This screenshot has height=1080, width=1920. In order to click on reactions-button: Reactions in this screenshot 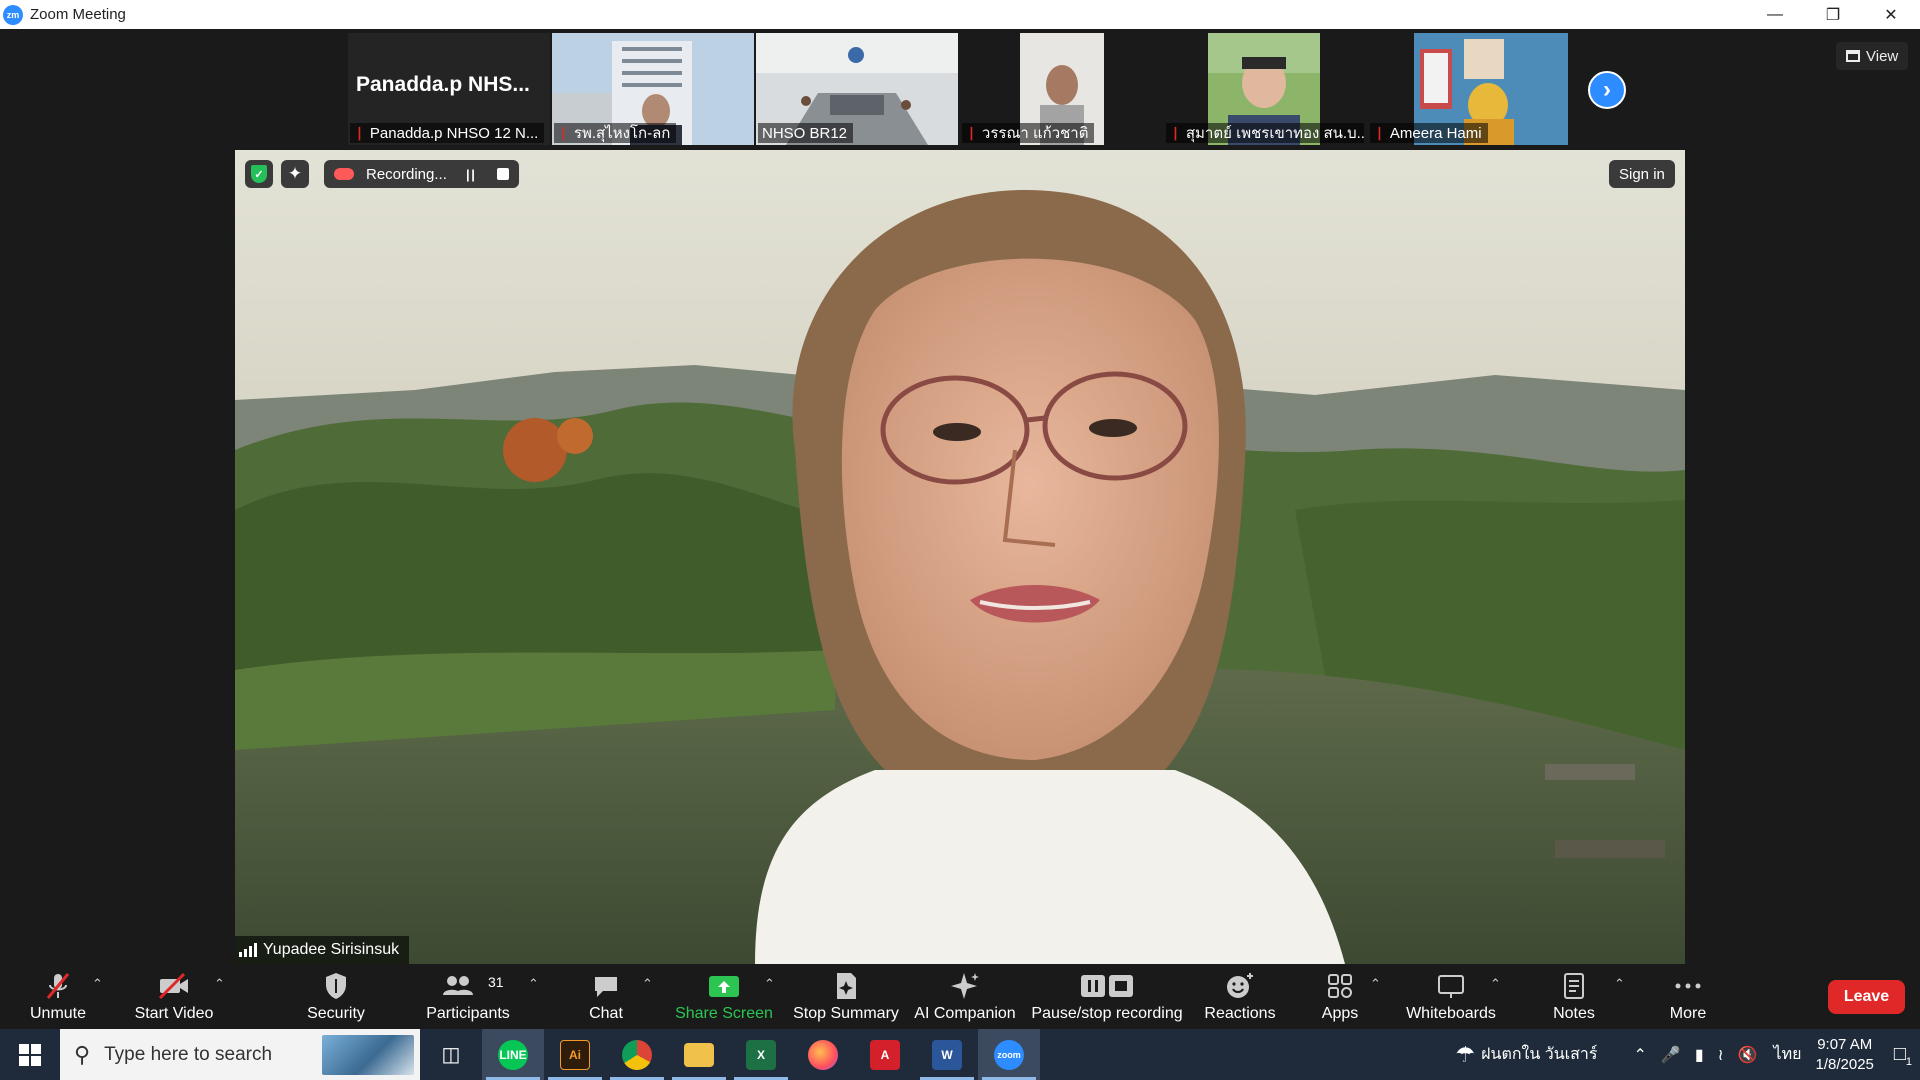, I will do `click(1240, 996)`.